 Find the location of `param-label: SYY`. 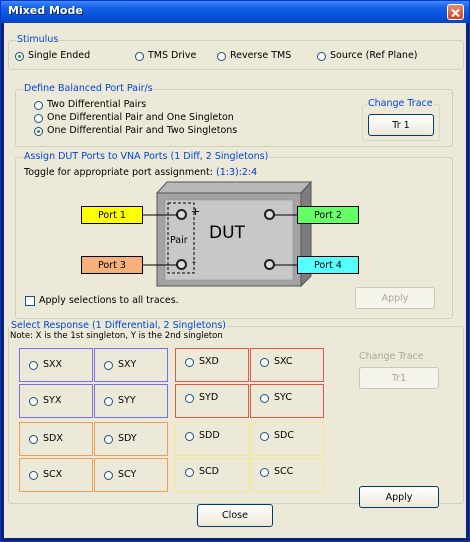

param-label: SYY is located at coordinates (127, 400).